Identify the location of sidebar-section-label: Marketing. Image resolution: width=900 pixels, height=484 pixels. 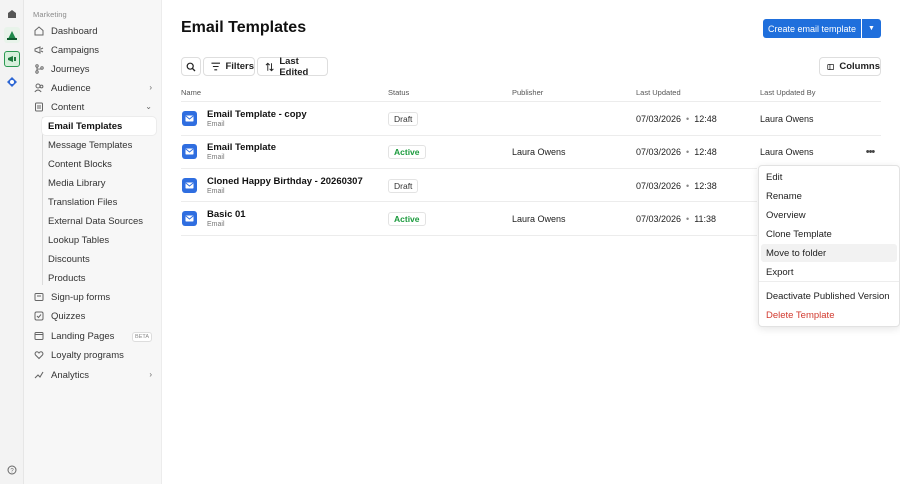
(50, 14).